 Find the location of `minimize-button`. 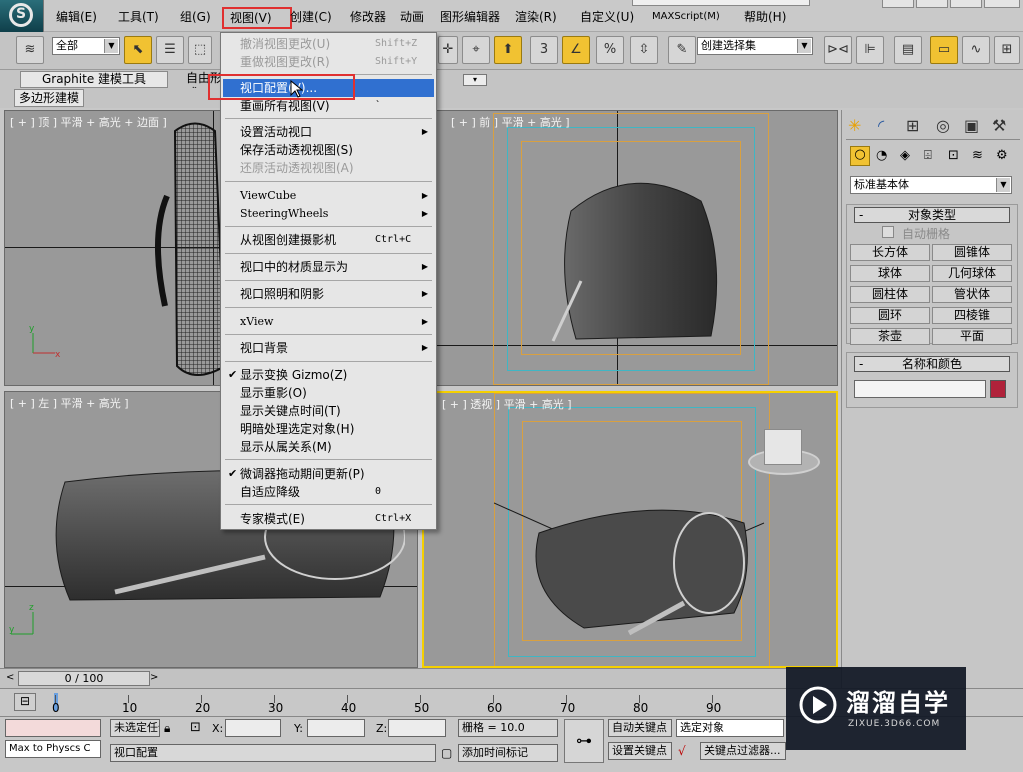

minimize-button is located at coordinates (898, 4).